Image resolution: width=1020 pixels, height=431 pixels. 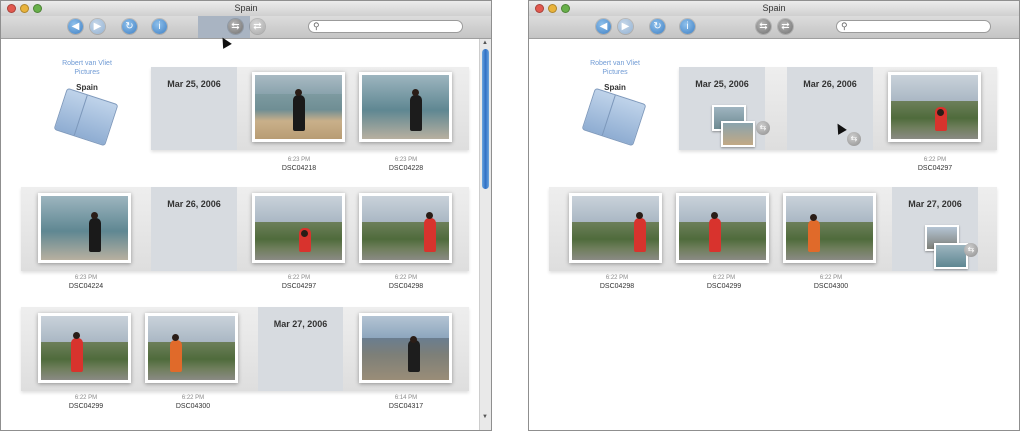 I want to click on photo-filename: DSC04224, so click(x=86, y=286).